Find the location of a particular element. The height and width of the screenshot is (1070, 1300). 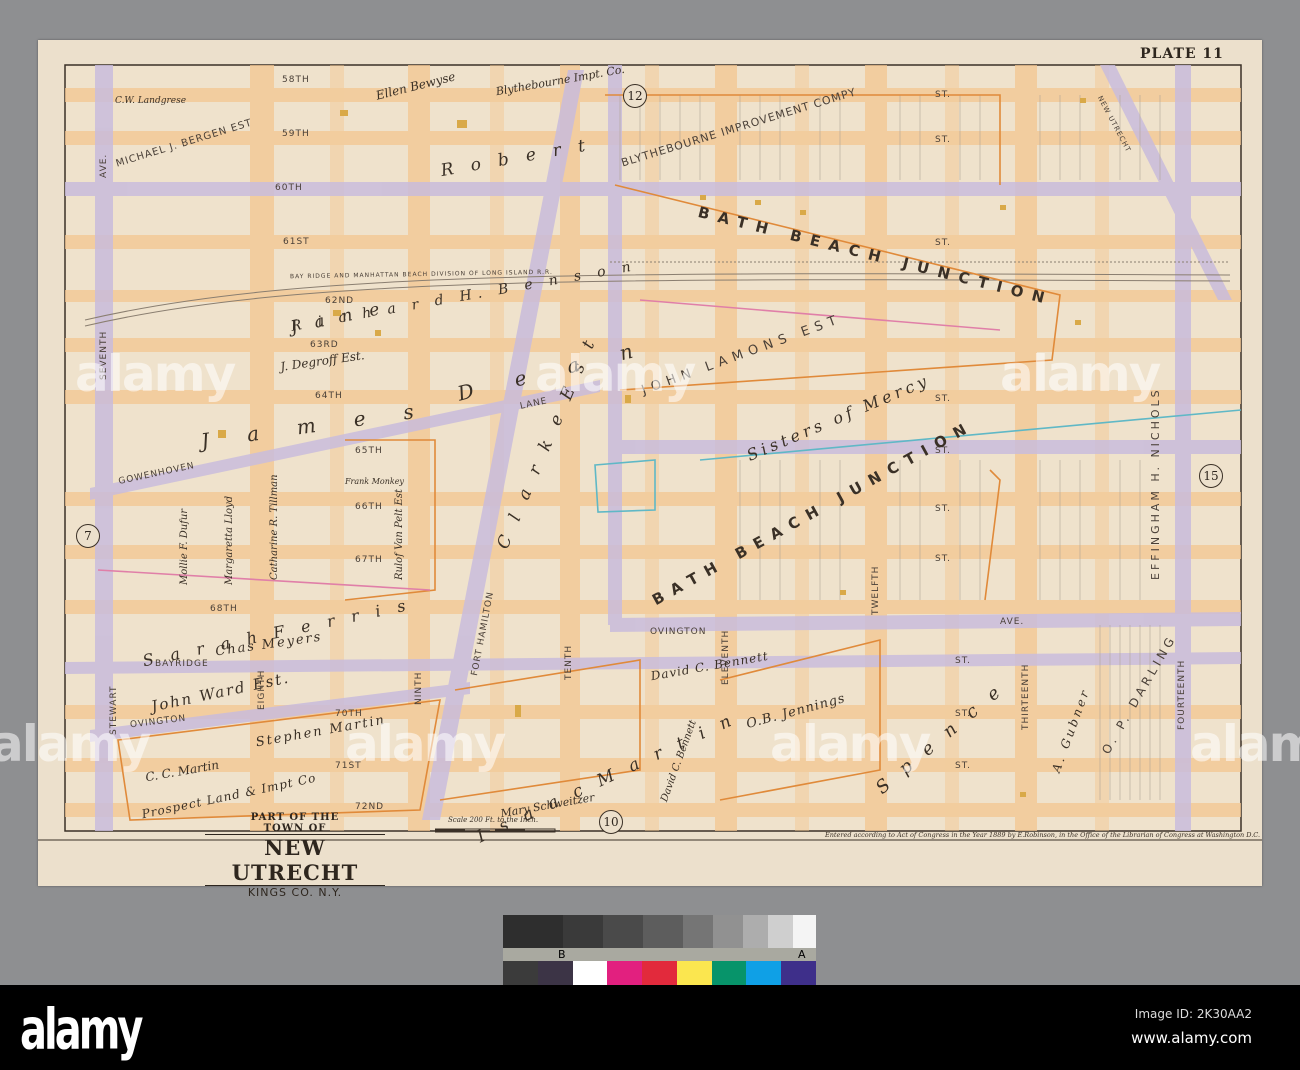

avenue-label-ninth: NINTH is located at coordinates (419, 688).